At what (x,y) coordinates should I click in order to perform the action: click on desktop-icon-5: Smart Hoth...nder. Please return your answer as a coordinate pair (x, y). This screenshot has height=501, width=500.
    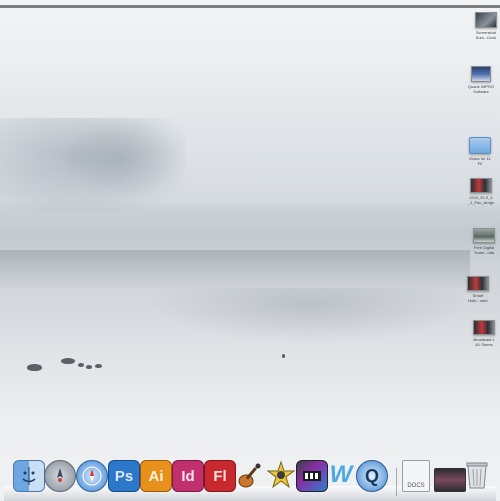
    Looking at the image, I should click on (477, 289).